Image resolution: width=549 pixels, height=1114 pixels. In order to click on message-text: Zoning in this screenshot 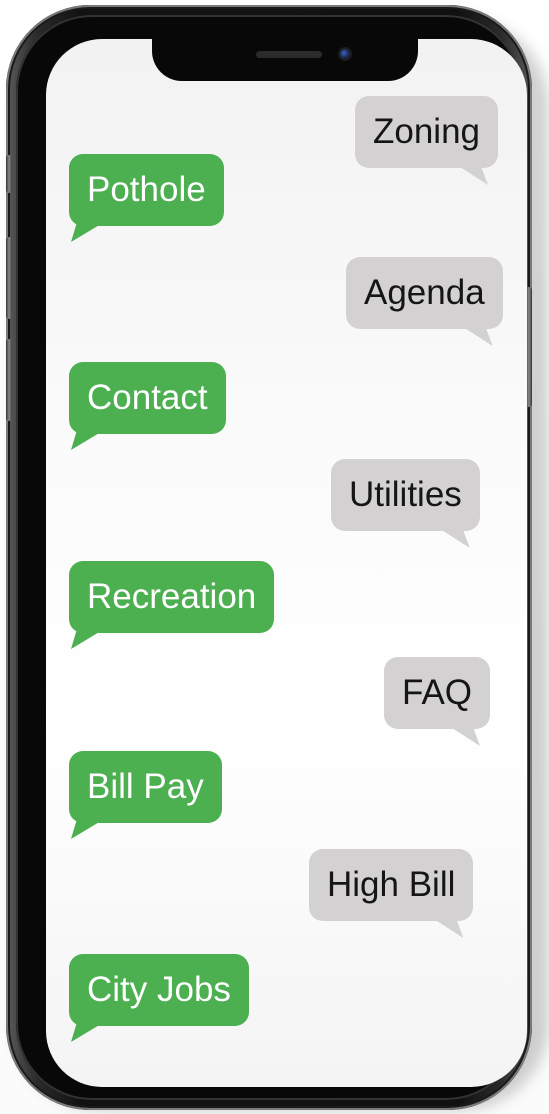, I will do `click(427, 131)`.